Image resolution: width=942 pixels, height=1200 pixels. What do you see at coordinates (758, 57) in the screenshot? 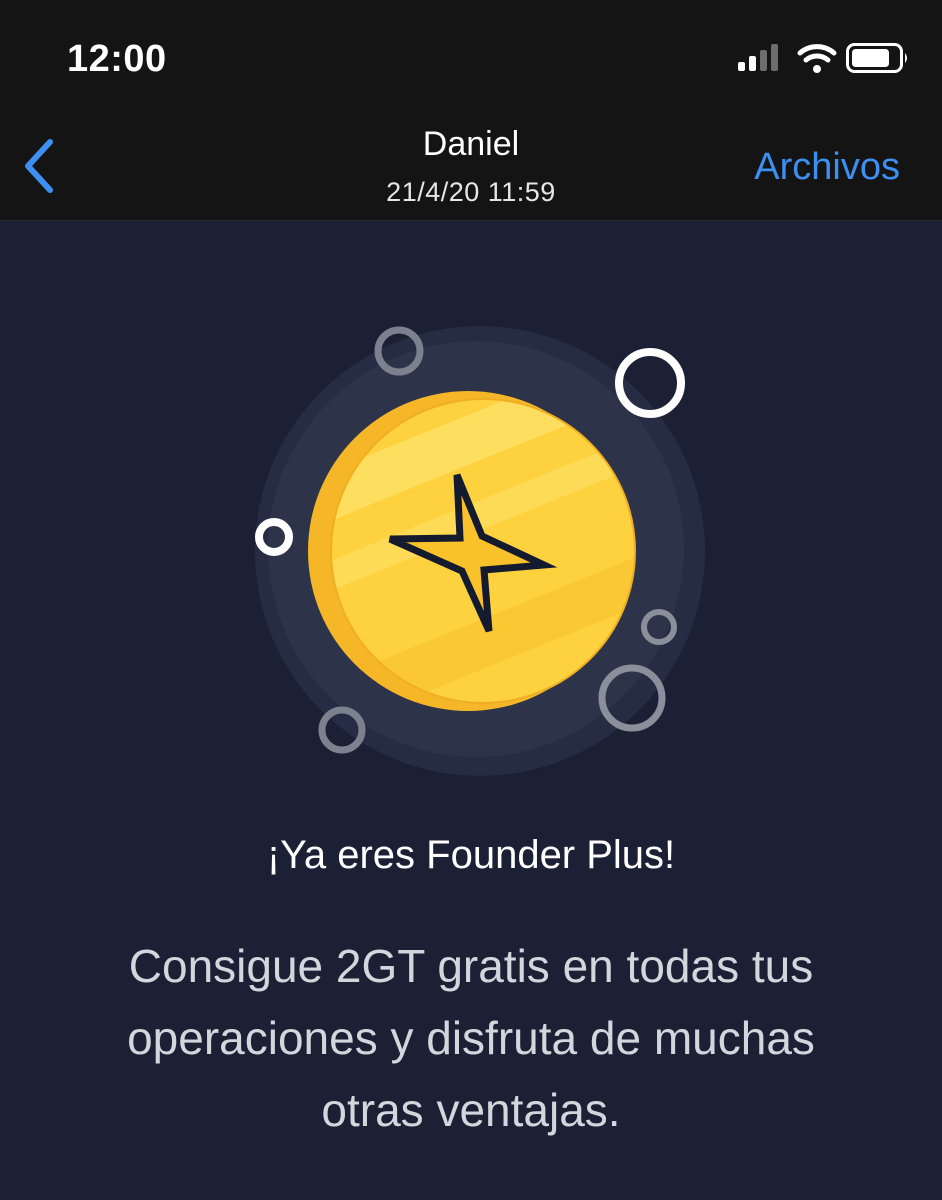
I see `signal-icon` at bounding box center [758, 57].